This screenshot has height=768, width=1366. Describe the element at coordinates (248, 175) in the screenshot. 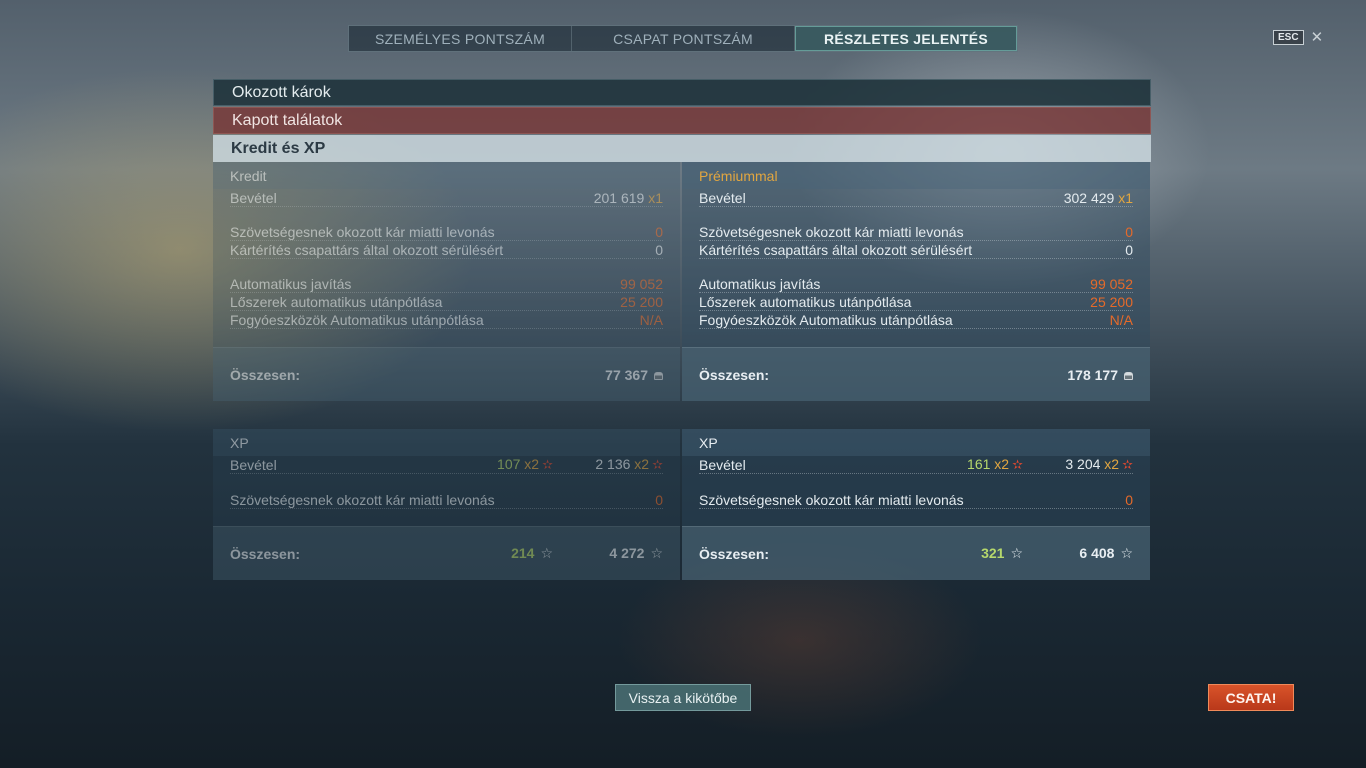

I see `credit-standard-title-text: Kredit` at that location.